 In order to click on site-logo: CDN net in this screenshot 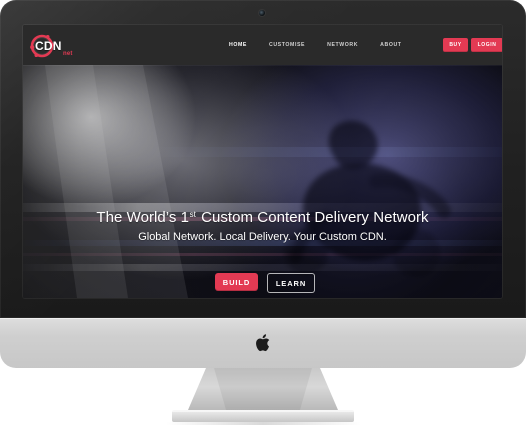, I will do `click(64, 46)`.